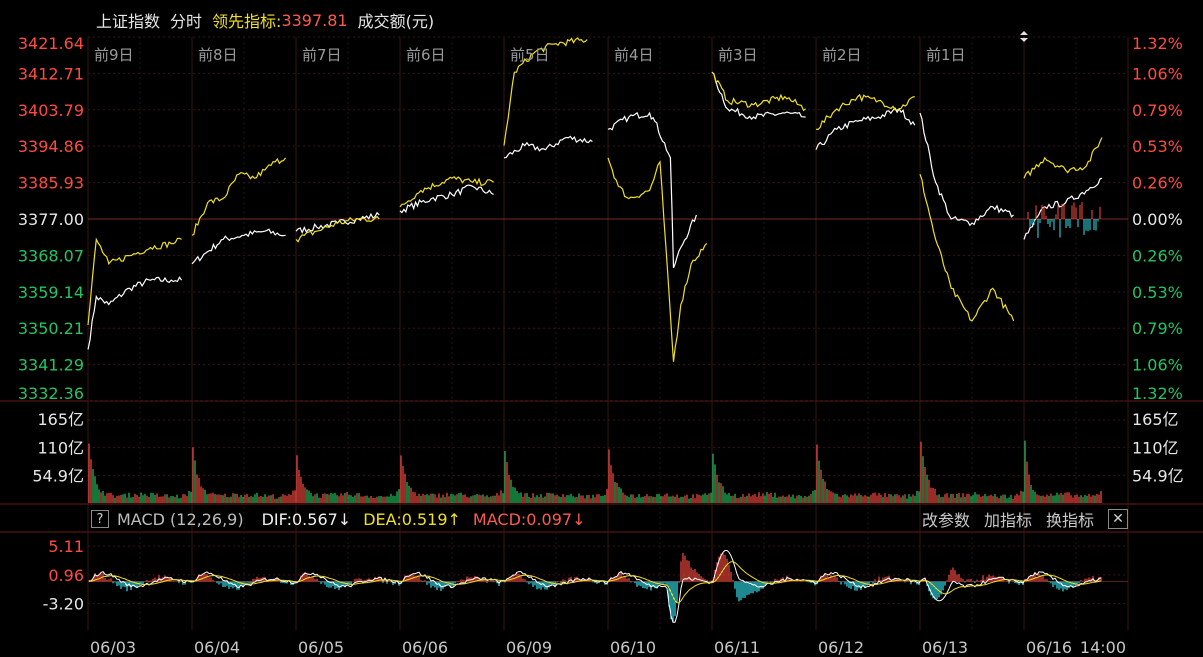 The image size is (1203, 657). What do you see at coordinates (51, 393) in the screenshot?
I see `y-tick-label: 3332.36` at bounding box center [51, 393].